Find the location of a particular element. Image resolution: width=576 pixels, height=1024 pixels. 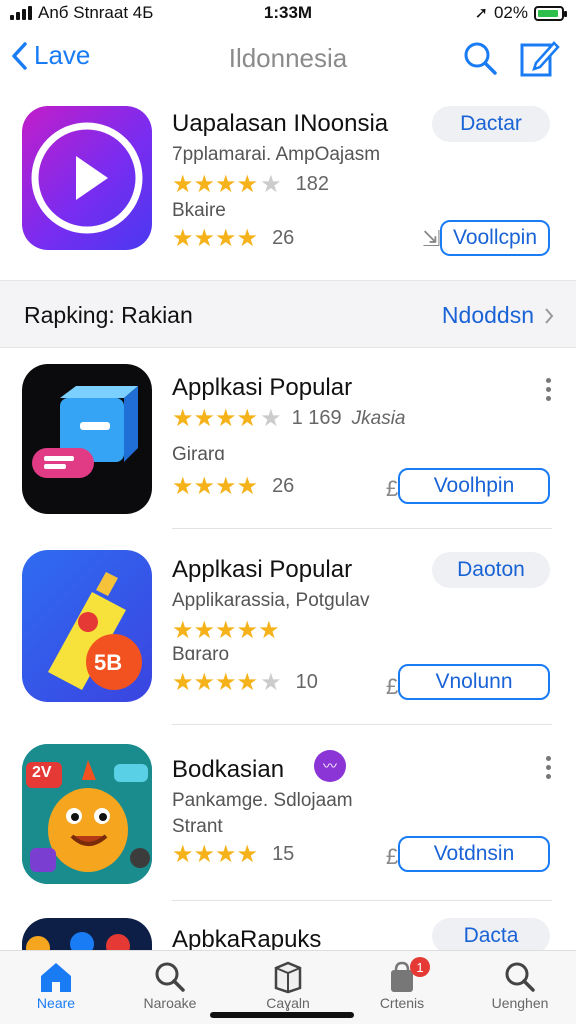

star-rating: ★★★★ ★ 1 169 Jkasia is located at coordinates (289, 418).